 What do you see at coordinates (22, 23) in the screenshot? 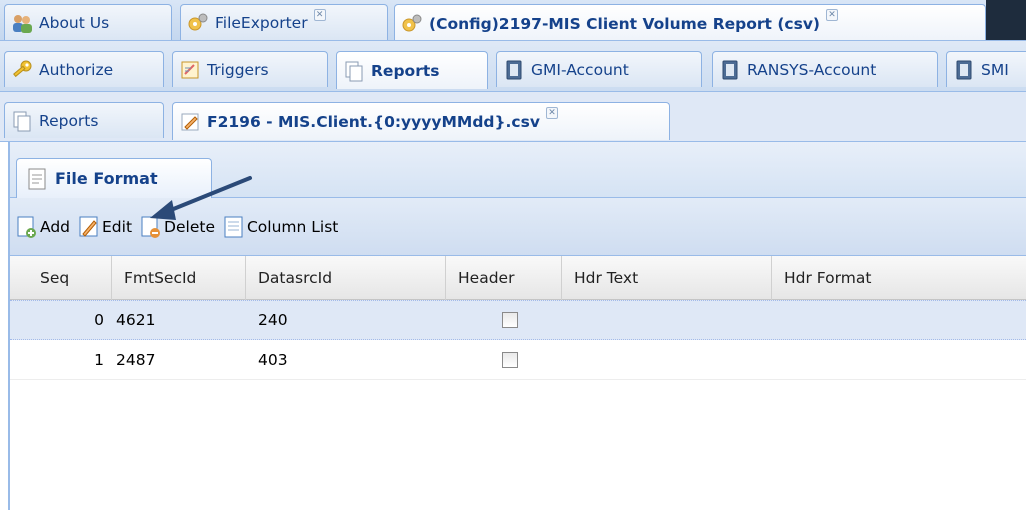
I see `people-icon` at bounding box center [22, 23].